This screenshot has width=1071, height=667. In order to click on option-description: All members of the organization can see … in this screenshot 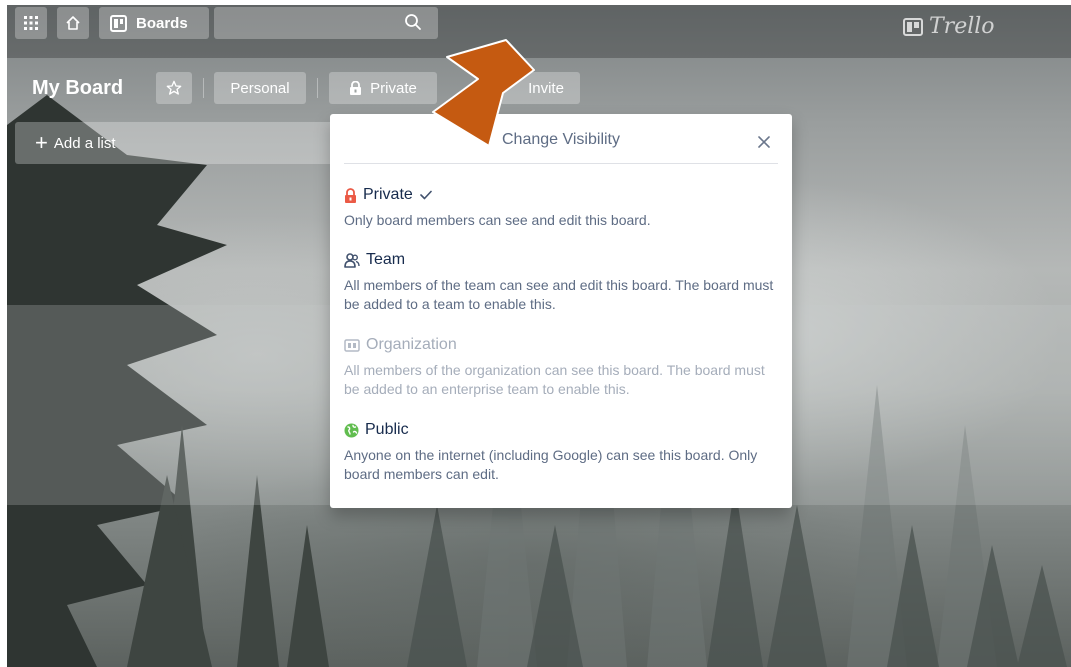, I will do `click(554, 379)`.